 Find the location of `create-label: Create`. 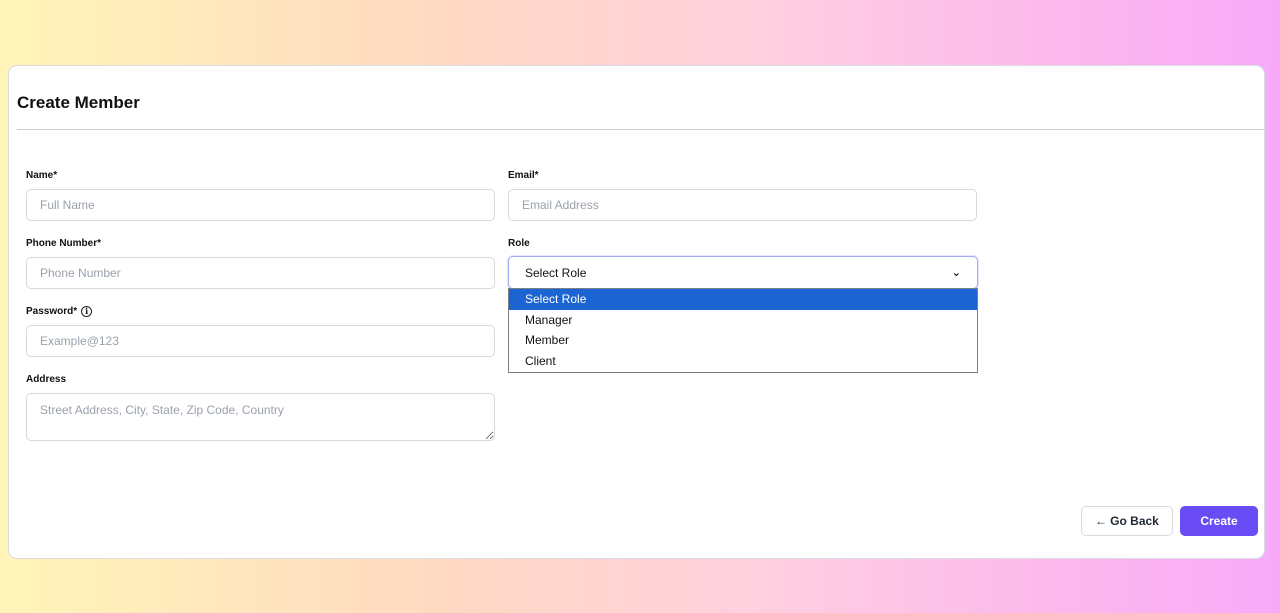

create-label: Create is located at coordinates (1219, 521).